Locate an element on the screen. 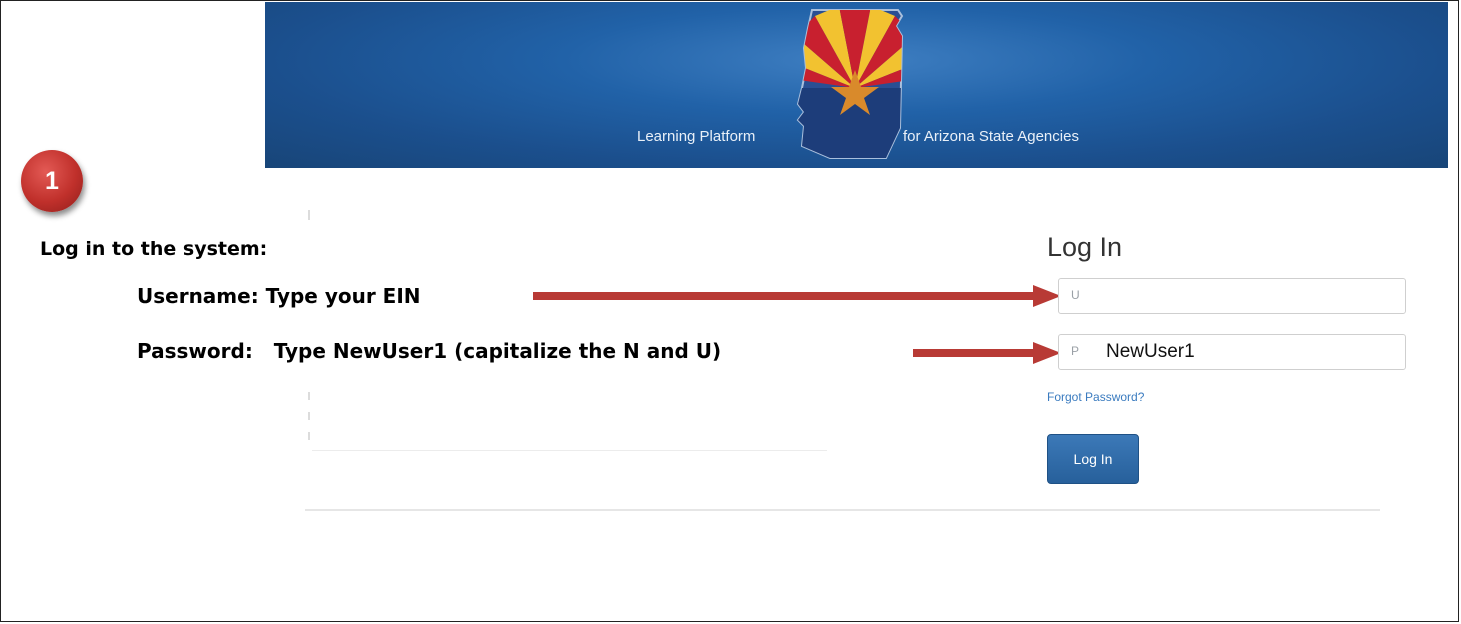 The image size is (1461, 624). arrow-to-password-icon is located at coordinates (987, 353).